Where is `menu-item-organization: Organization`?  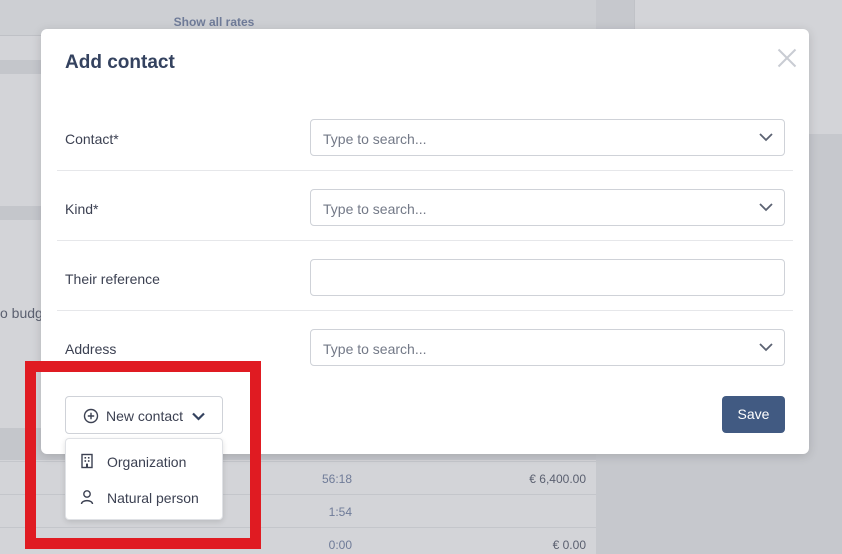
menu-item-organization: Organization is located at coordinates (144, 461).